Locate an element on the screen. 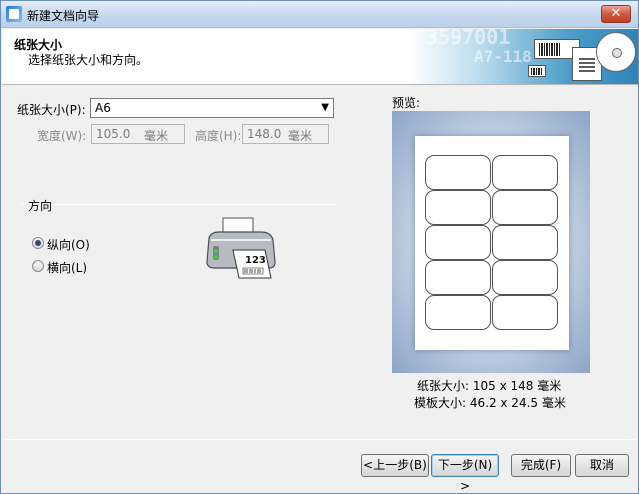 This screenshot has width=639, height=494. height-field: 148.0 毫米 is located at coordinates (285, 134).